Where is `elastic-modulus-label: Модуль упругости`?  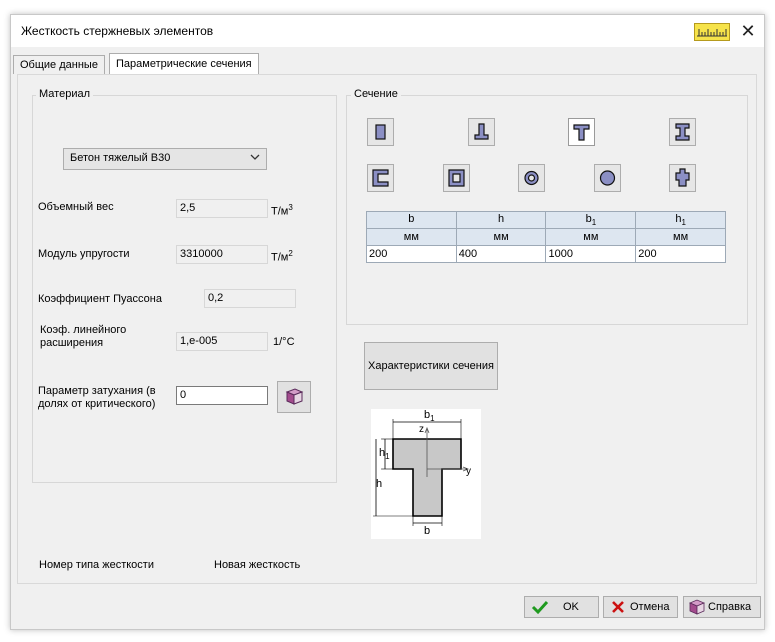 elastic-modulus-label: Модуль упругости is located at coordinates (84, 254).